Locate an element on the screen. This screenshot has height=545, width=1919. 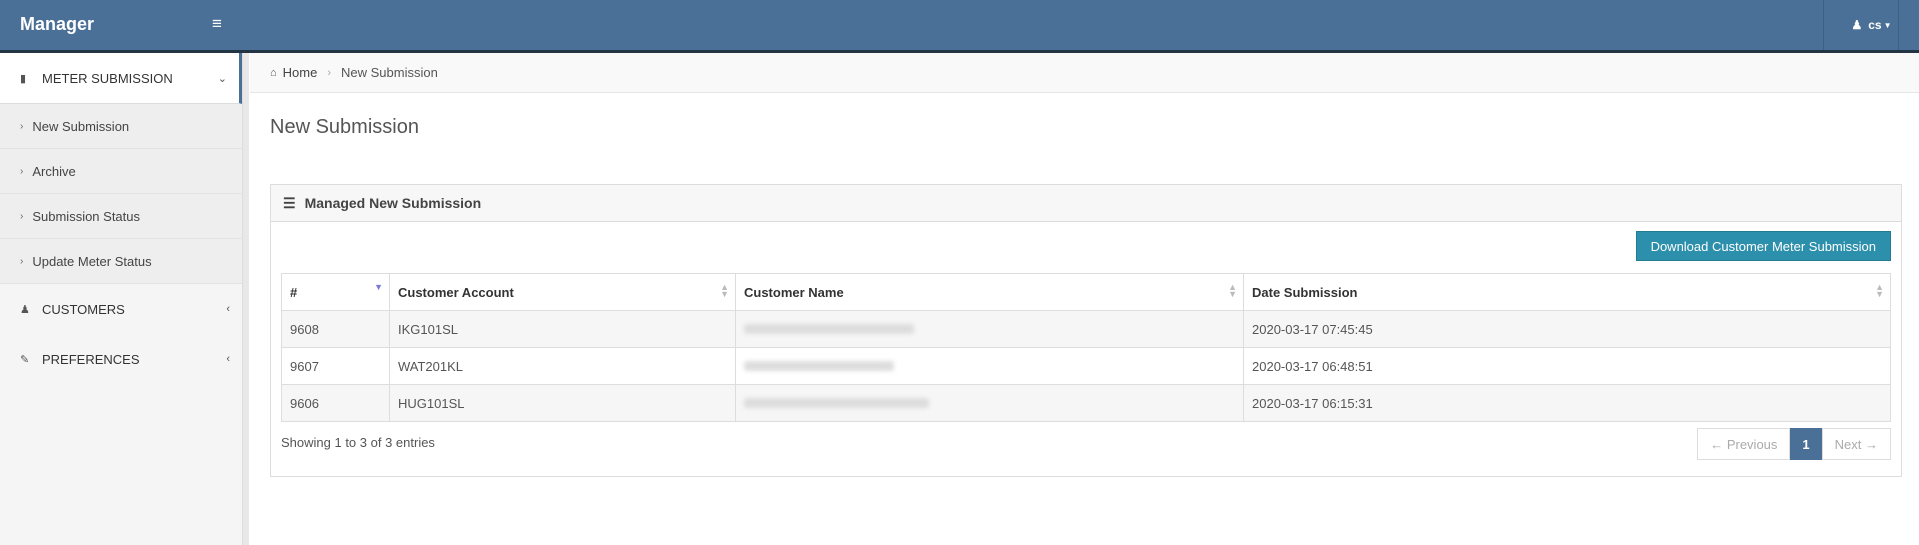
panel-title: Managed New Submission is located at coordinates (393, 203).